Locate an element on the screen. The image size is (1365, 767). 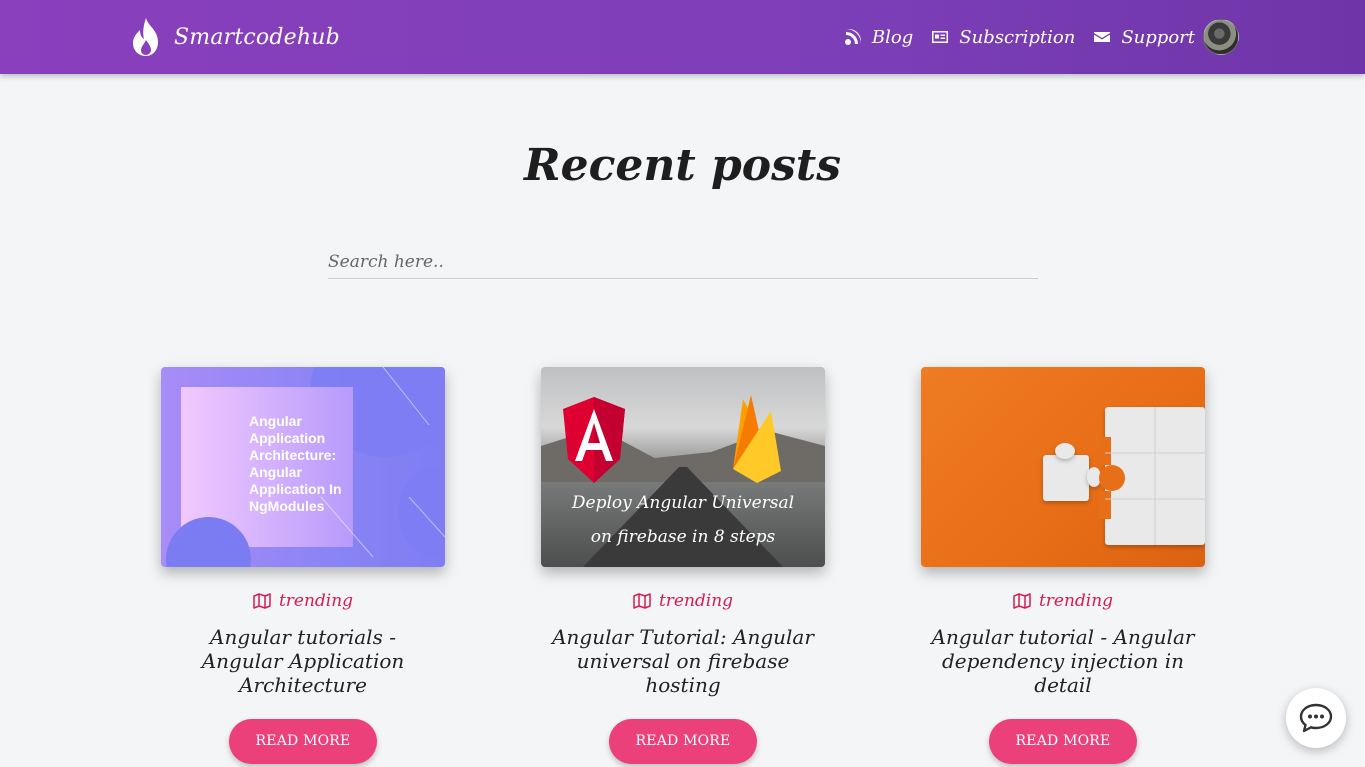
nav-links: Blog Subscription Support is located at coordinates (1032, 37).